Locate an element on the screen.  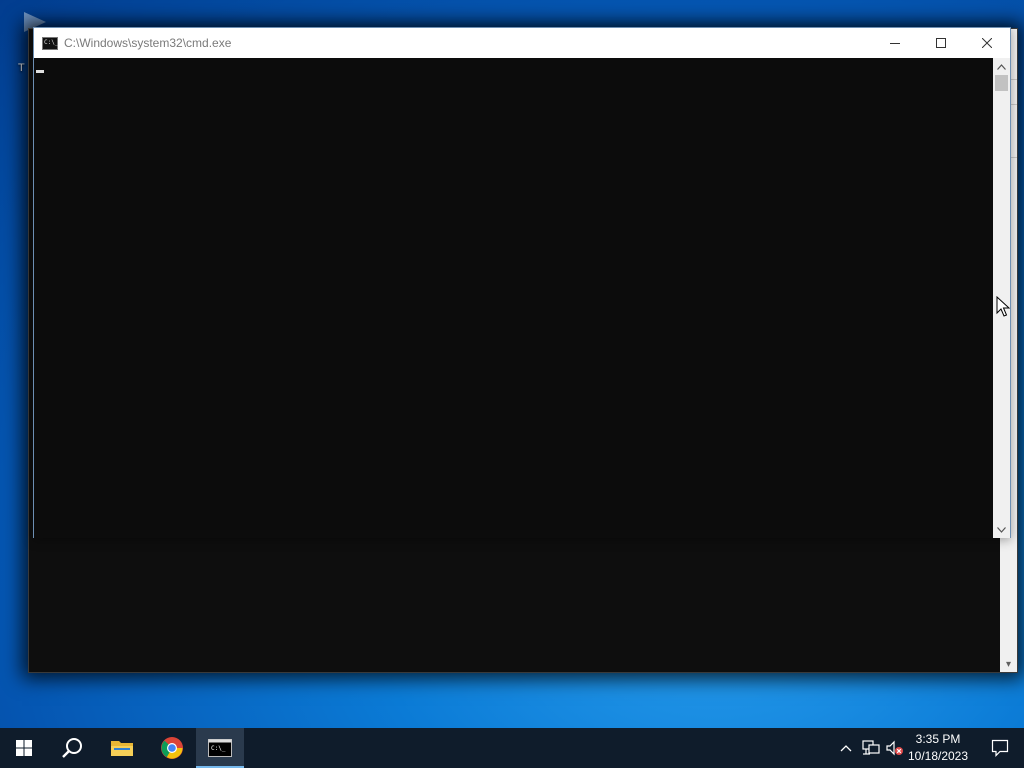
search-button is located at coordinates (72, 748).